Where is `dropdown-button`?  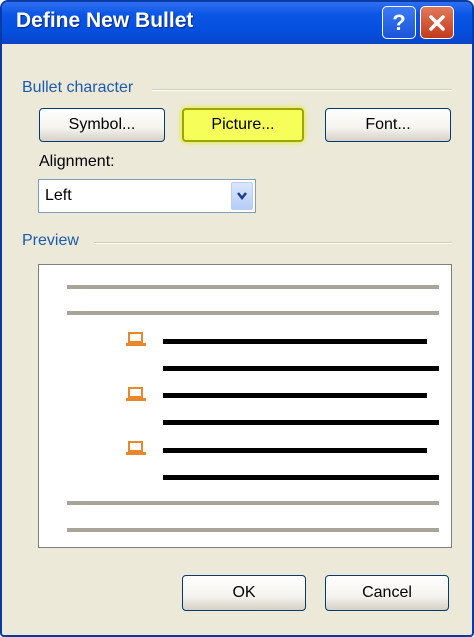 dropdown-button is located at coordinates (242, 196).